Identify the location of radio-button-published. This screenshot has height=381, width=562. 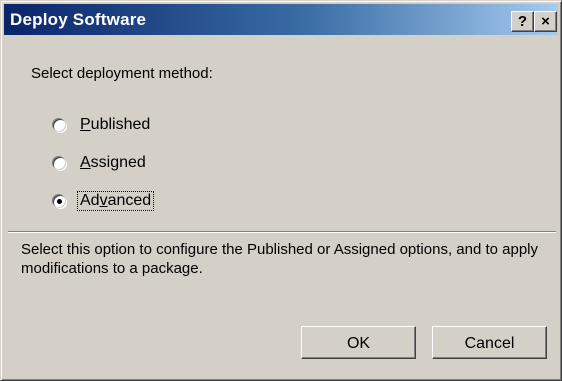
(59, 125).